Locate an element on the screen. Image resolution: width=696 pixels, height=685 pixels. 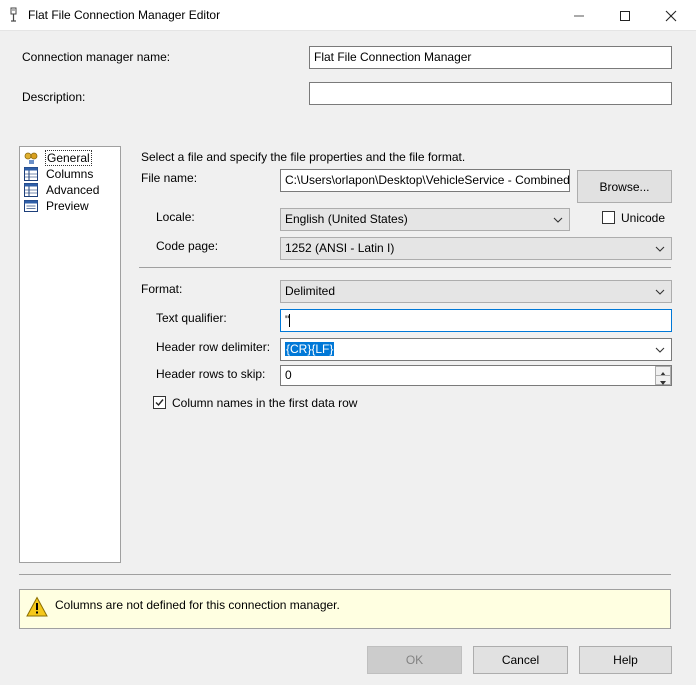
text-cursor is located at coordinates (290, 321).